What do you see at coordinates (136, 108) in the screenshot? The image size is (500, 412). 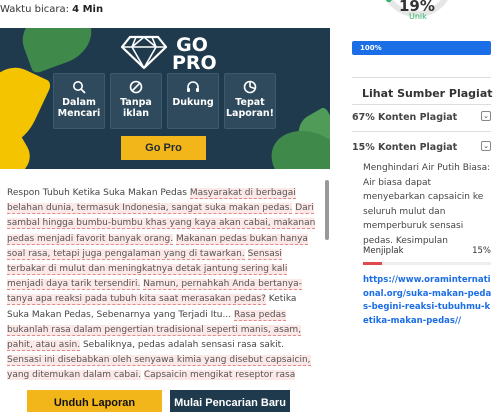 I see `feature-label: Tanpa iklan` at bounding box center [136, 108].